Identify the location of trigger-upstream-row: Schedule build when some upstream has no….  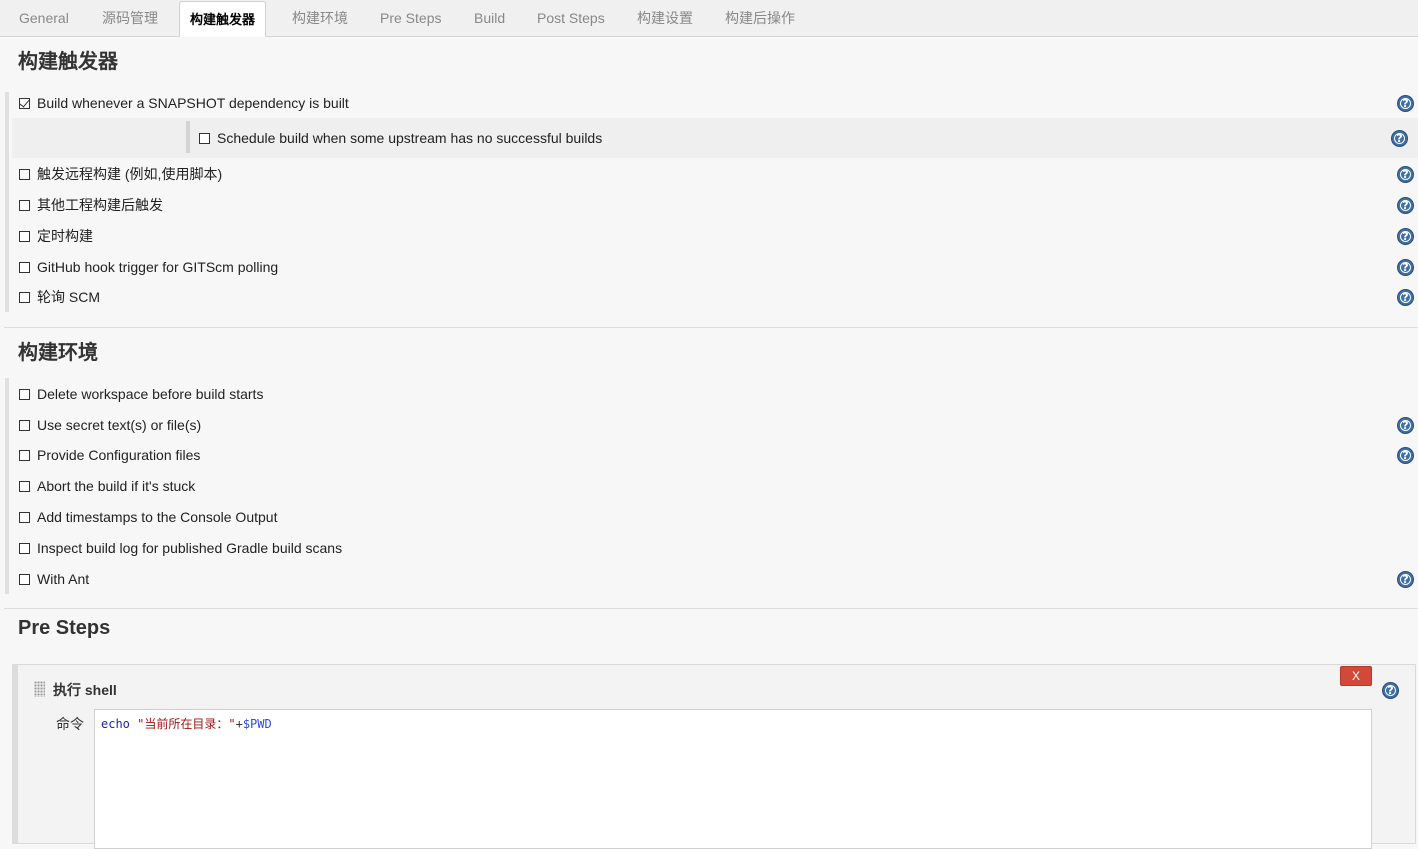
(400, 138).